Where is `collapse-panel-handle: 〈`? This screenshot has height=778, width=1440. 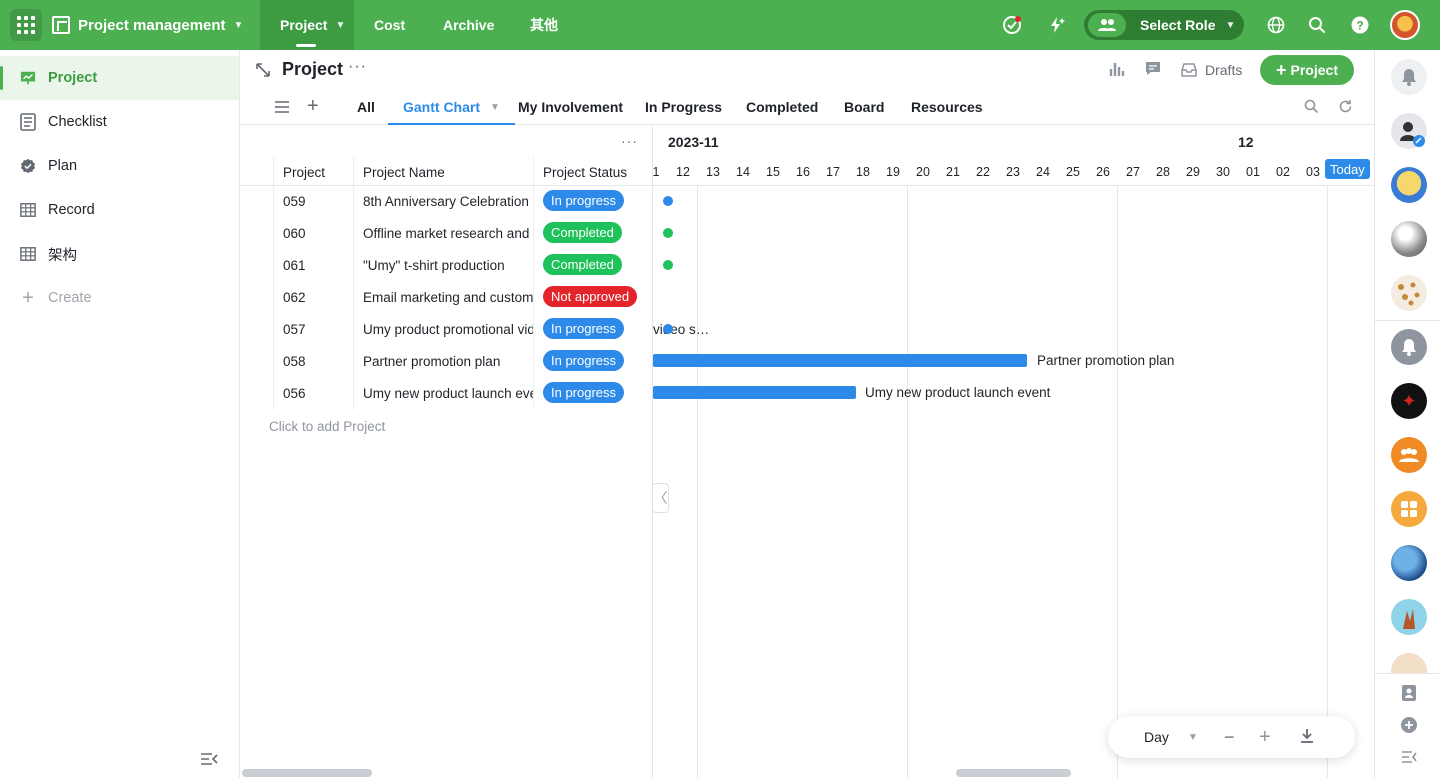
collapse-panel-handle: 〈 is located at coordinates (660, 498).